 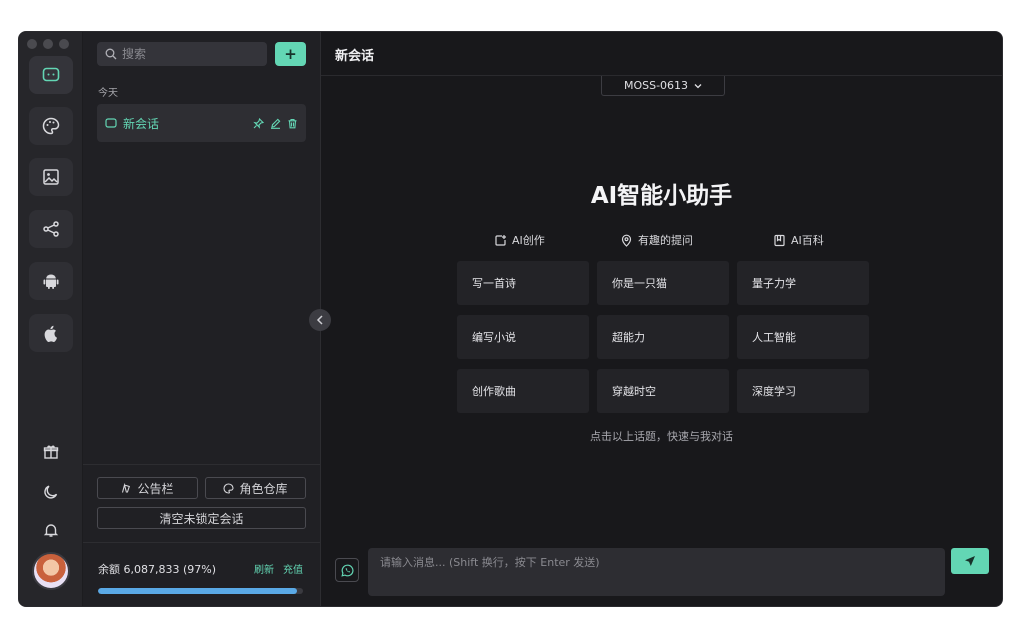 I want to click on collapse-sidebar-button, so click(x=320, y=320).